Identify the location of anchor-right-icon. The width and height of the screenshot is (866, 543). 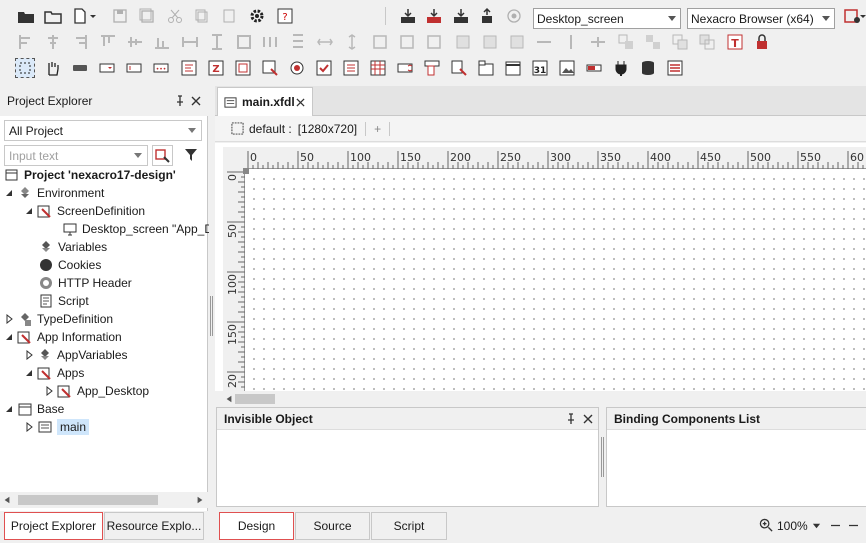
(407, 42).